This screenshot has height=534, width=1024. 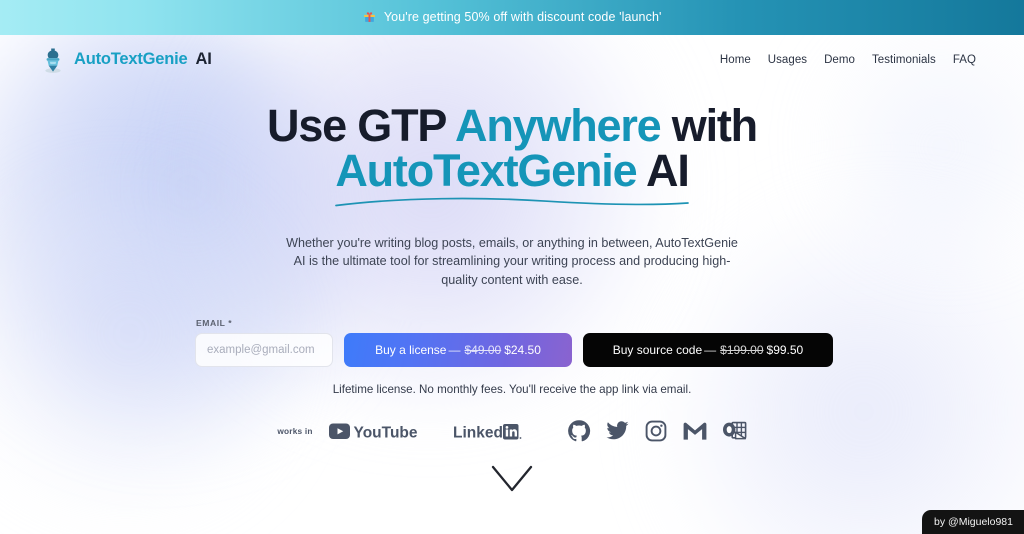 I want to click on svg-text: Linked, so click(x=478, y=432).